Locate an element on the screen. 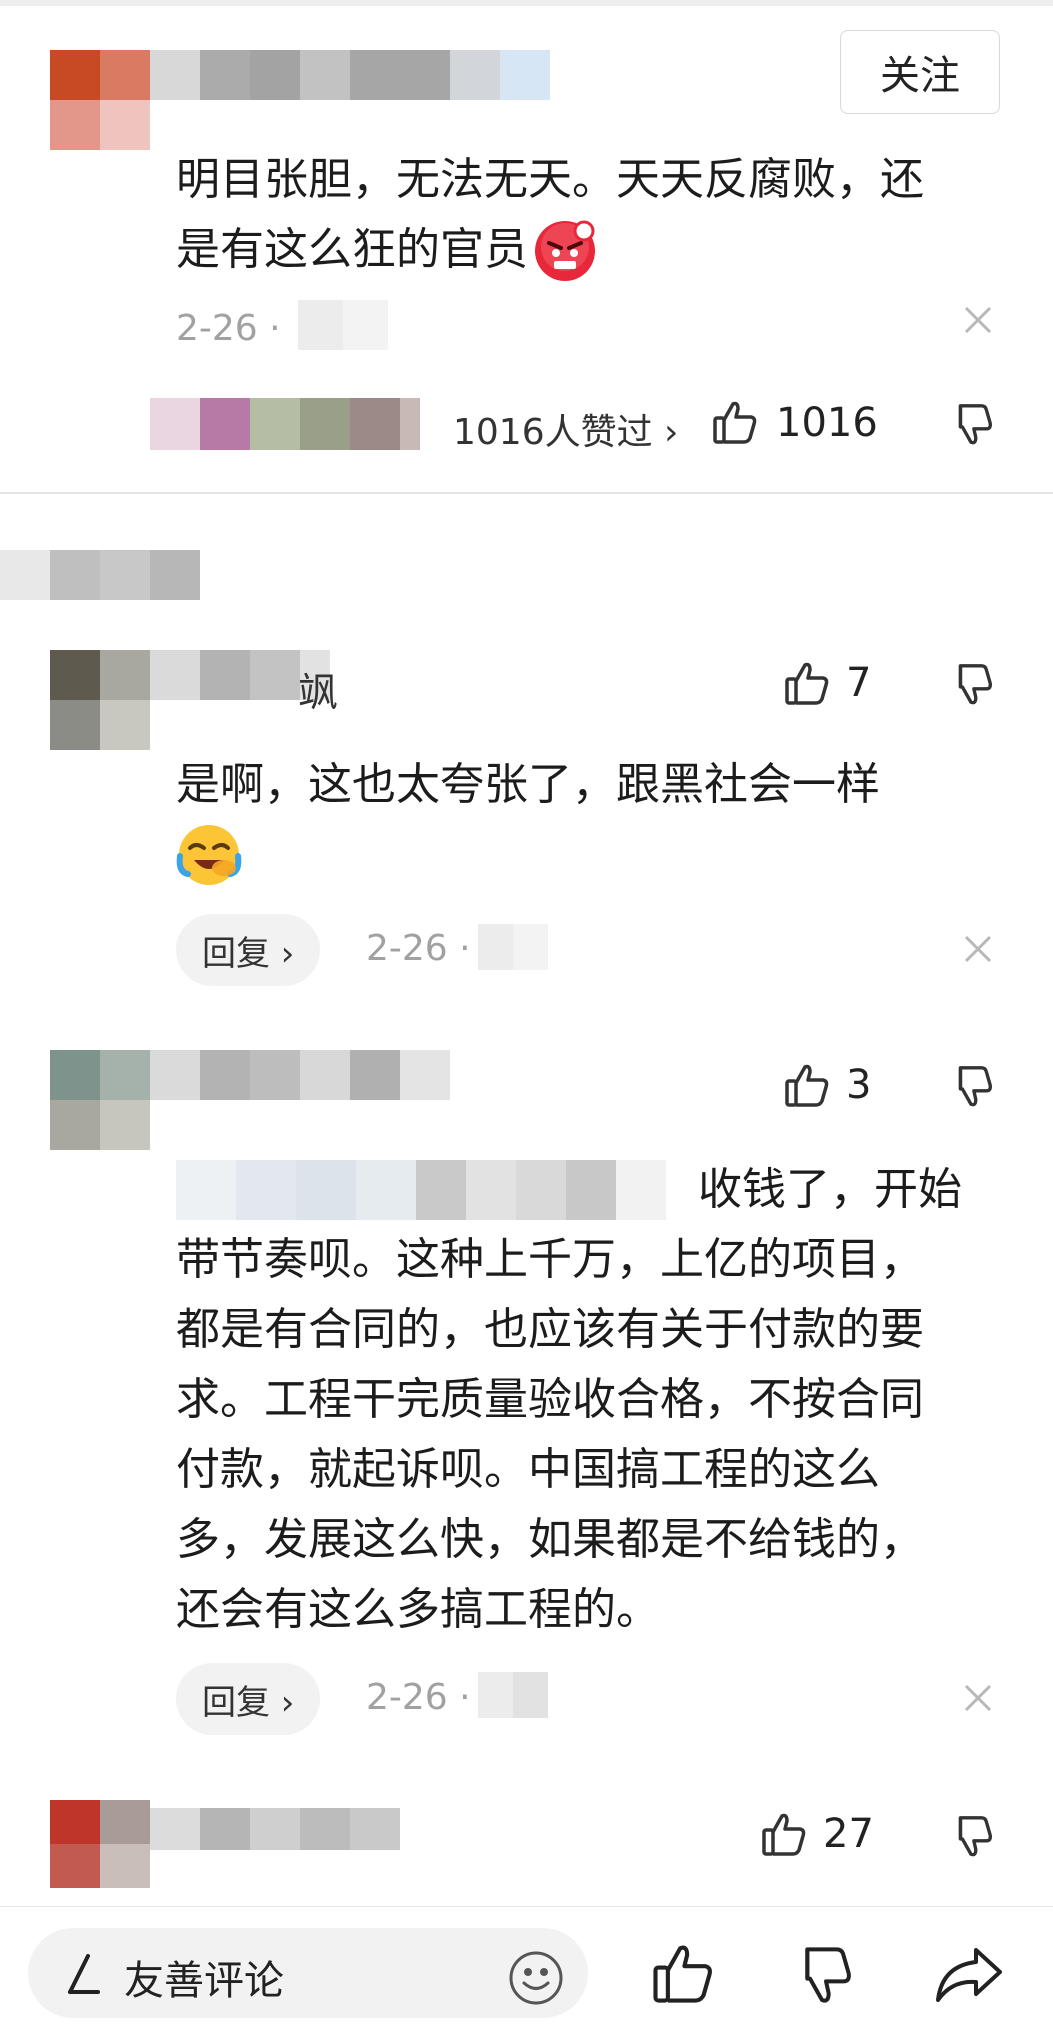  comment-input is located at coordinates (308, 1973).